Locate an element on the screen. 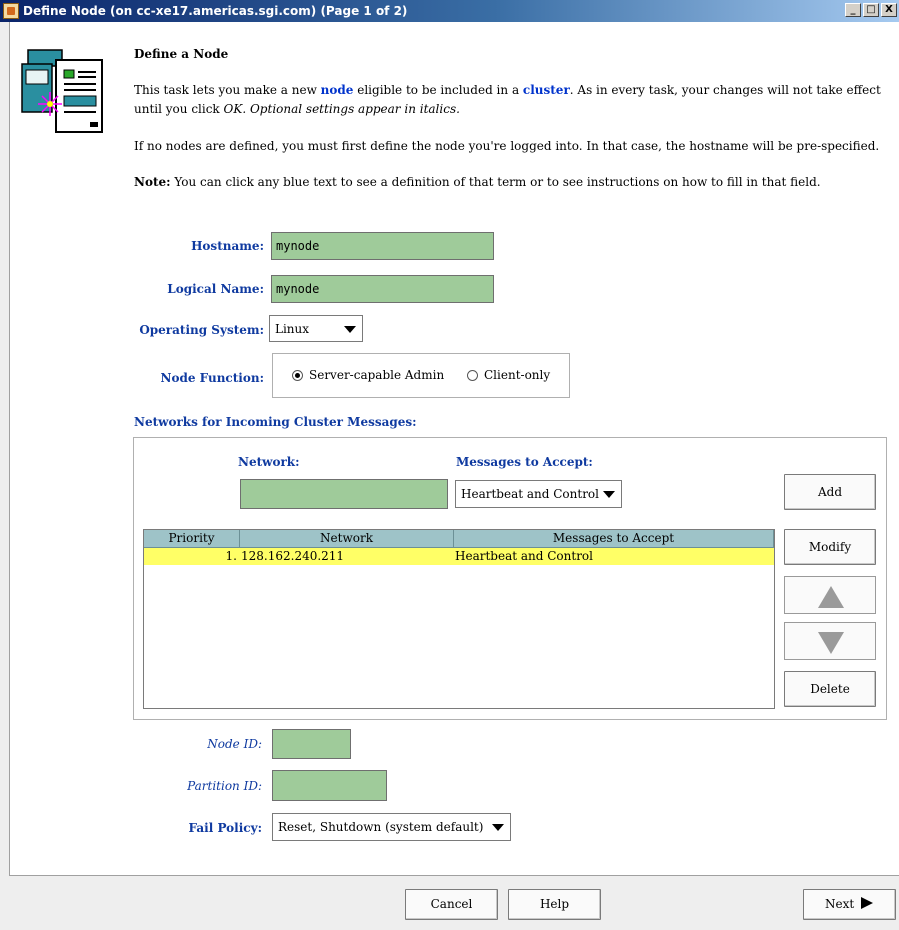  add-button: Add is located at coordinates (830, 492).